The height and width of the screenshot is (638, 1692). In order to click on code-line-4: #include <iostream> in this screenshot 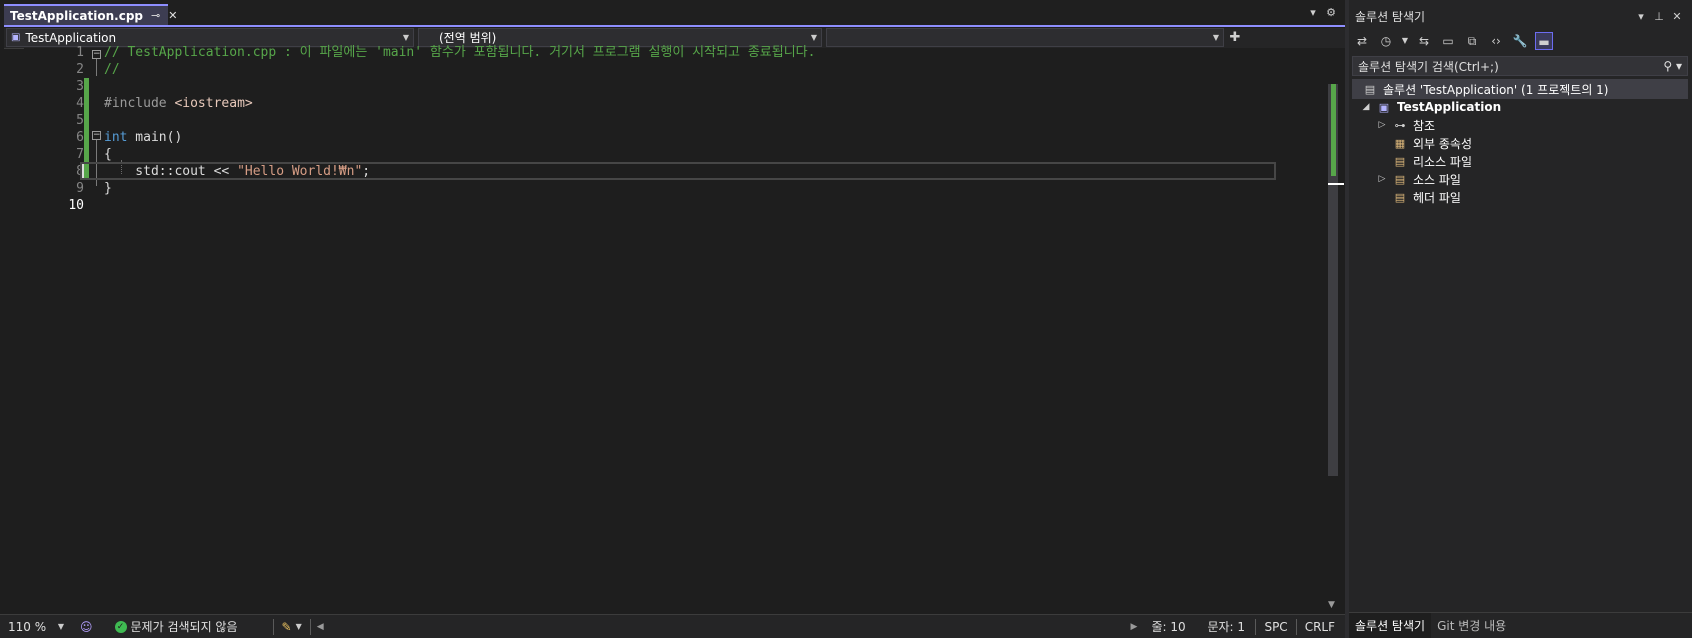, I will do `click(178, 104)`.